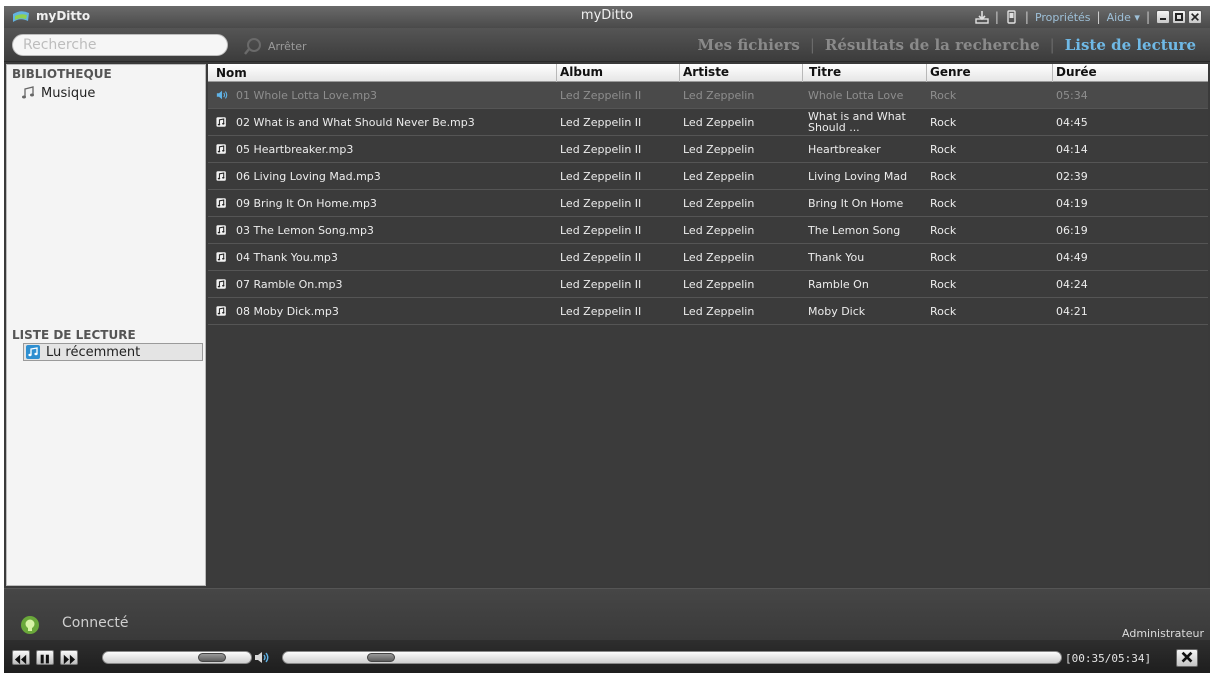 The width and height of the screenshot is (1212, 675). Describe the element at coordinates (617, 73) in the screenshot. I see `column-header-album: Album` at that location.